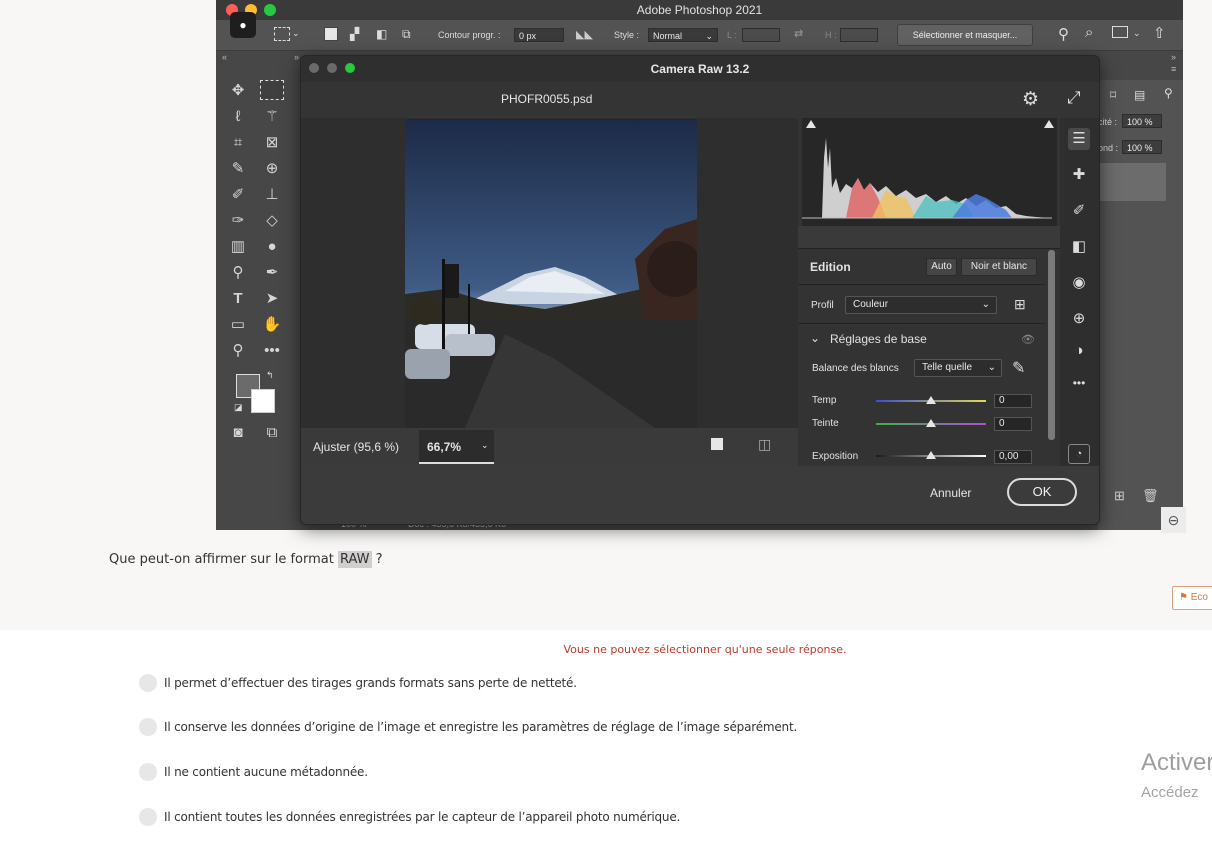 Image resolution: width=1212 pixels, height=841 pixels. Describe the element at coordinates (263, 401) in the screenshot. I see `background-color-swatch` at that location.